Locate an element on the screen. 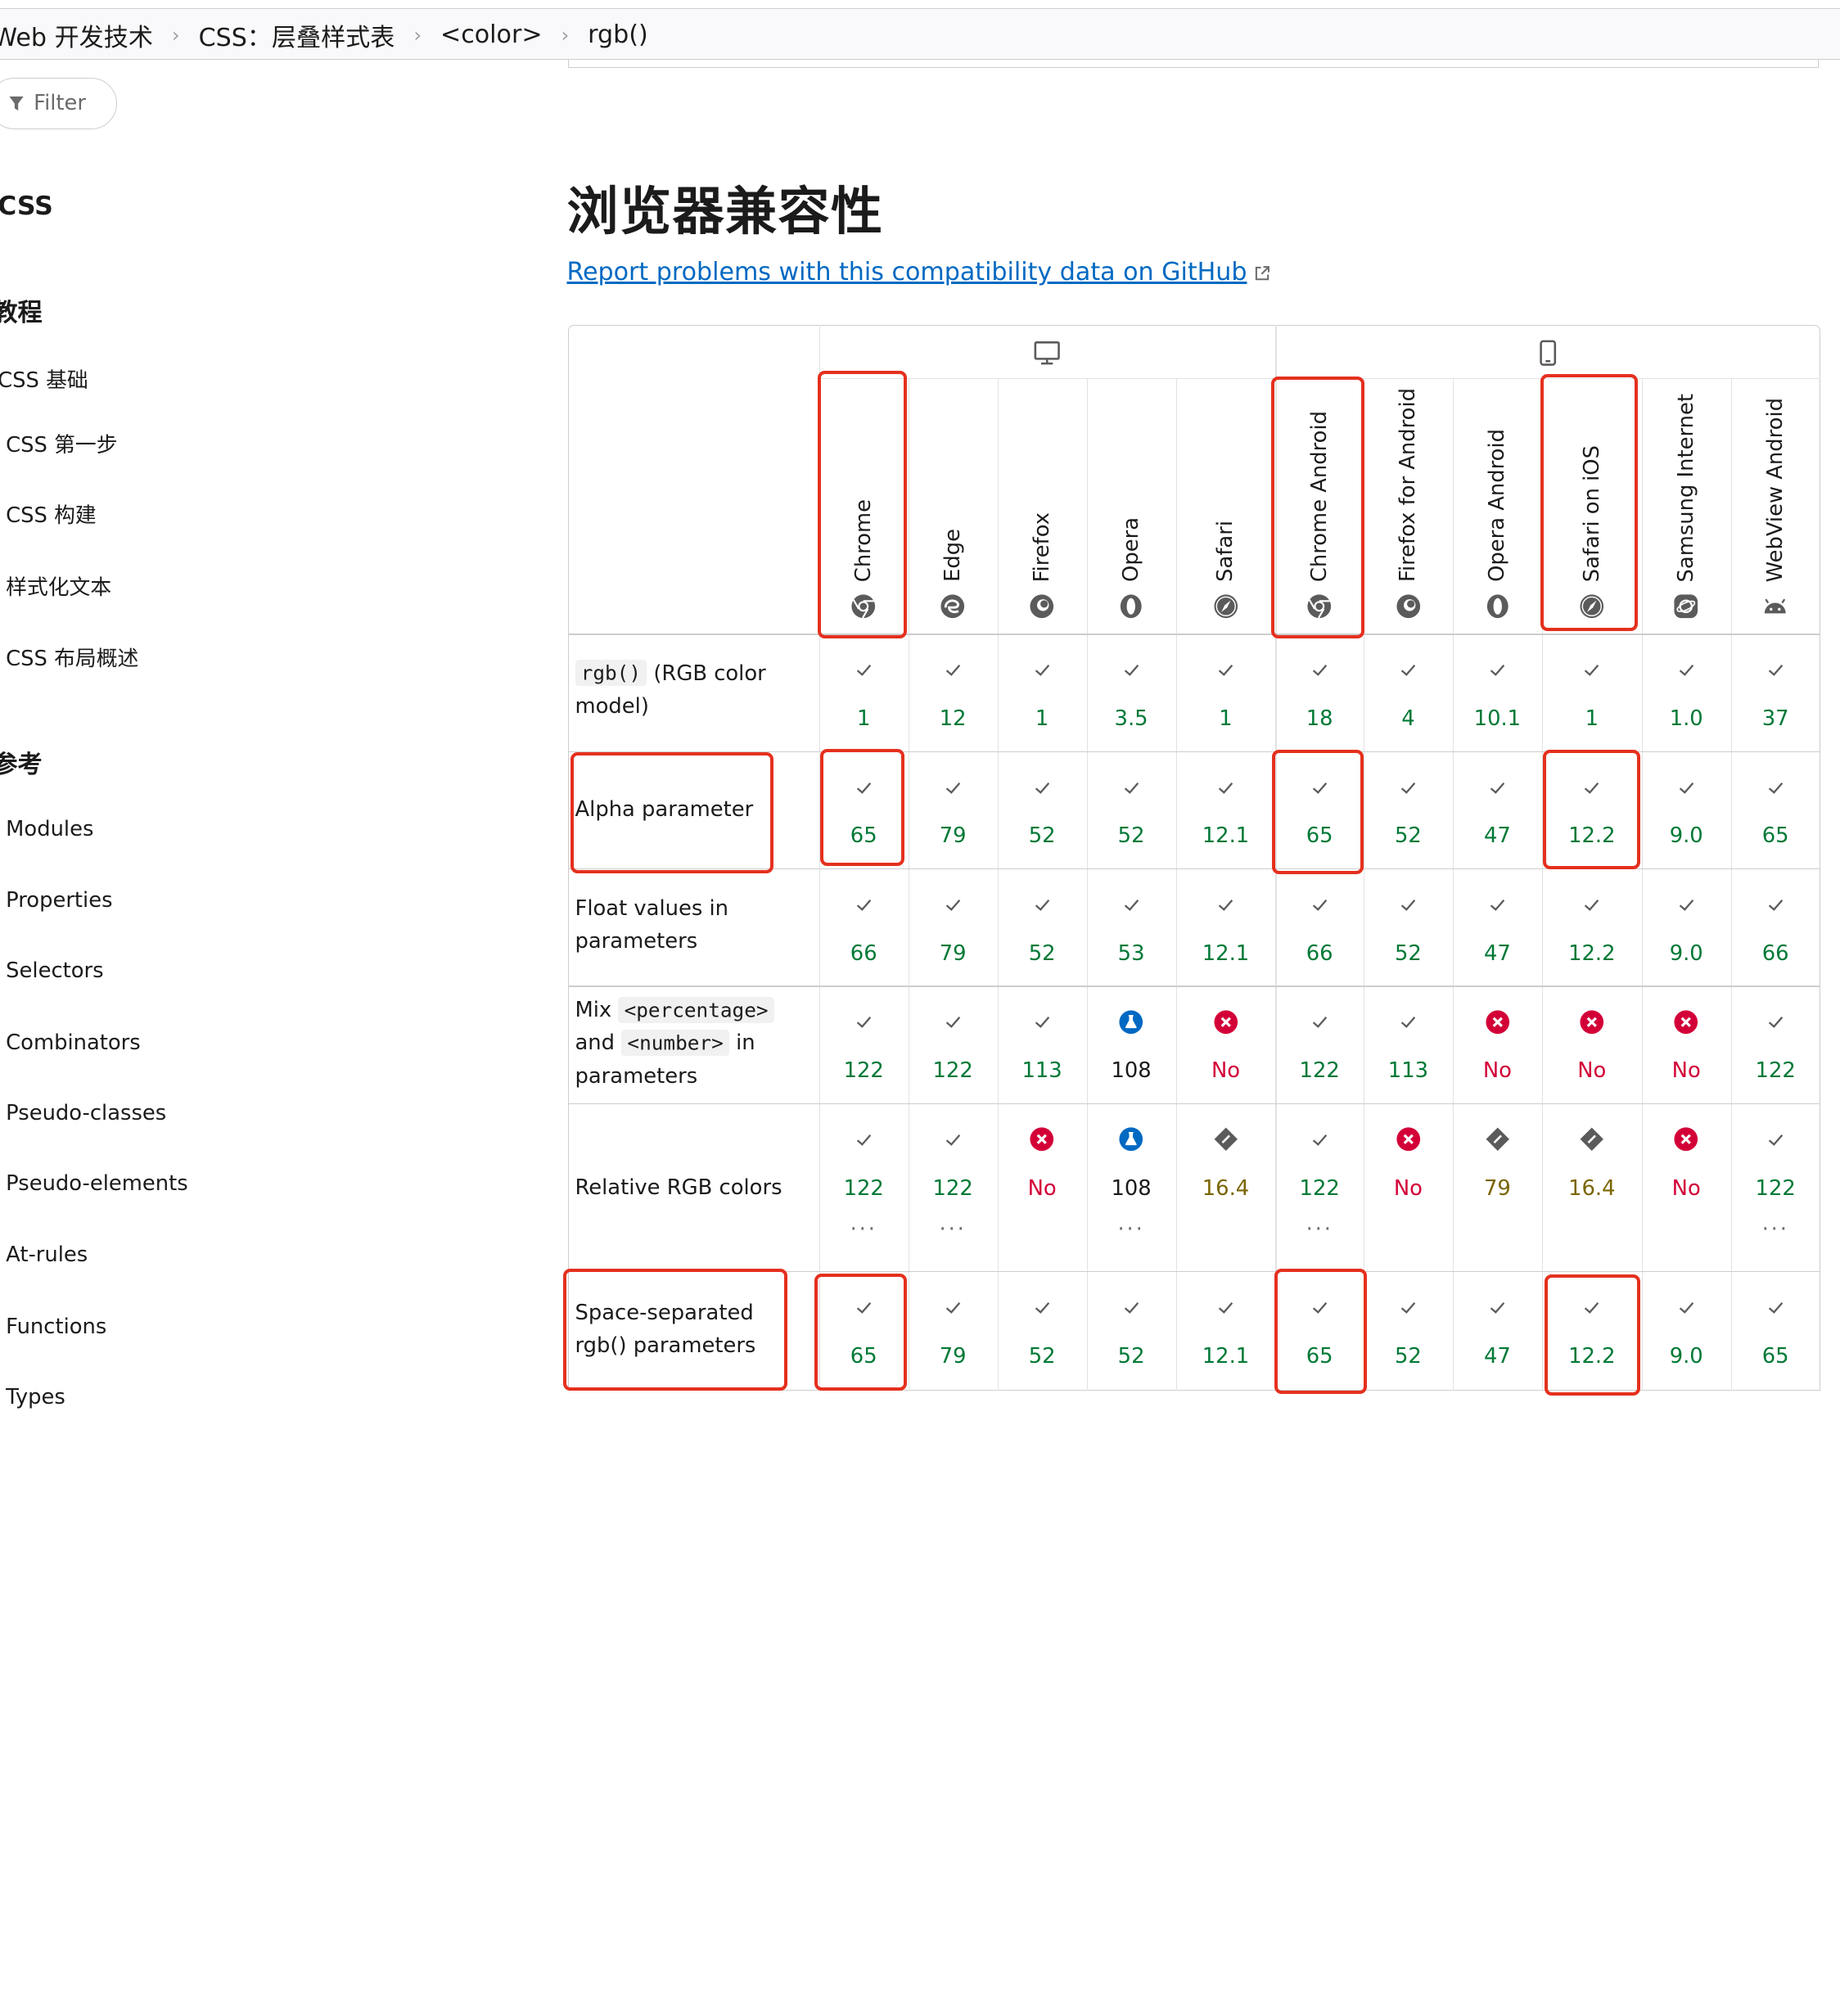 The image size is (1840, 2016). sidebar-item-functions: Functions is located at coordinates (56, 1327).